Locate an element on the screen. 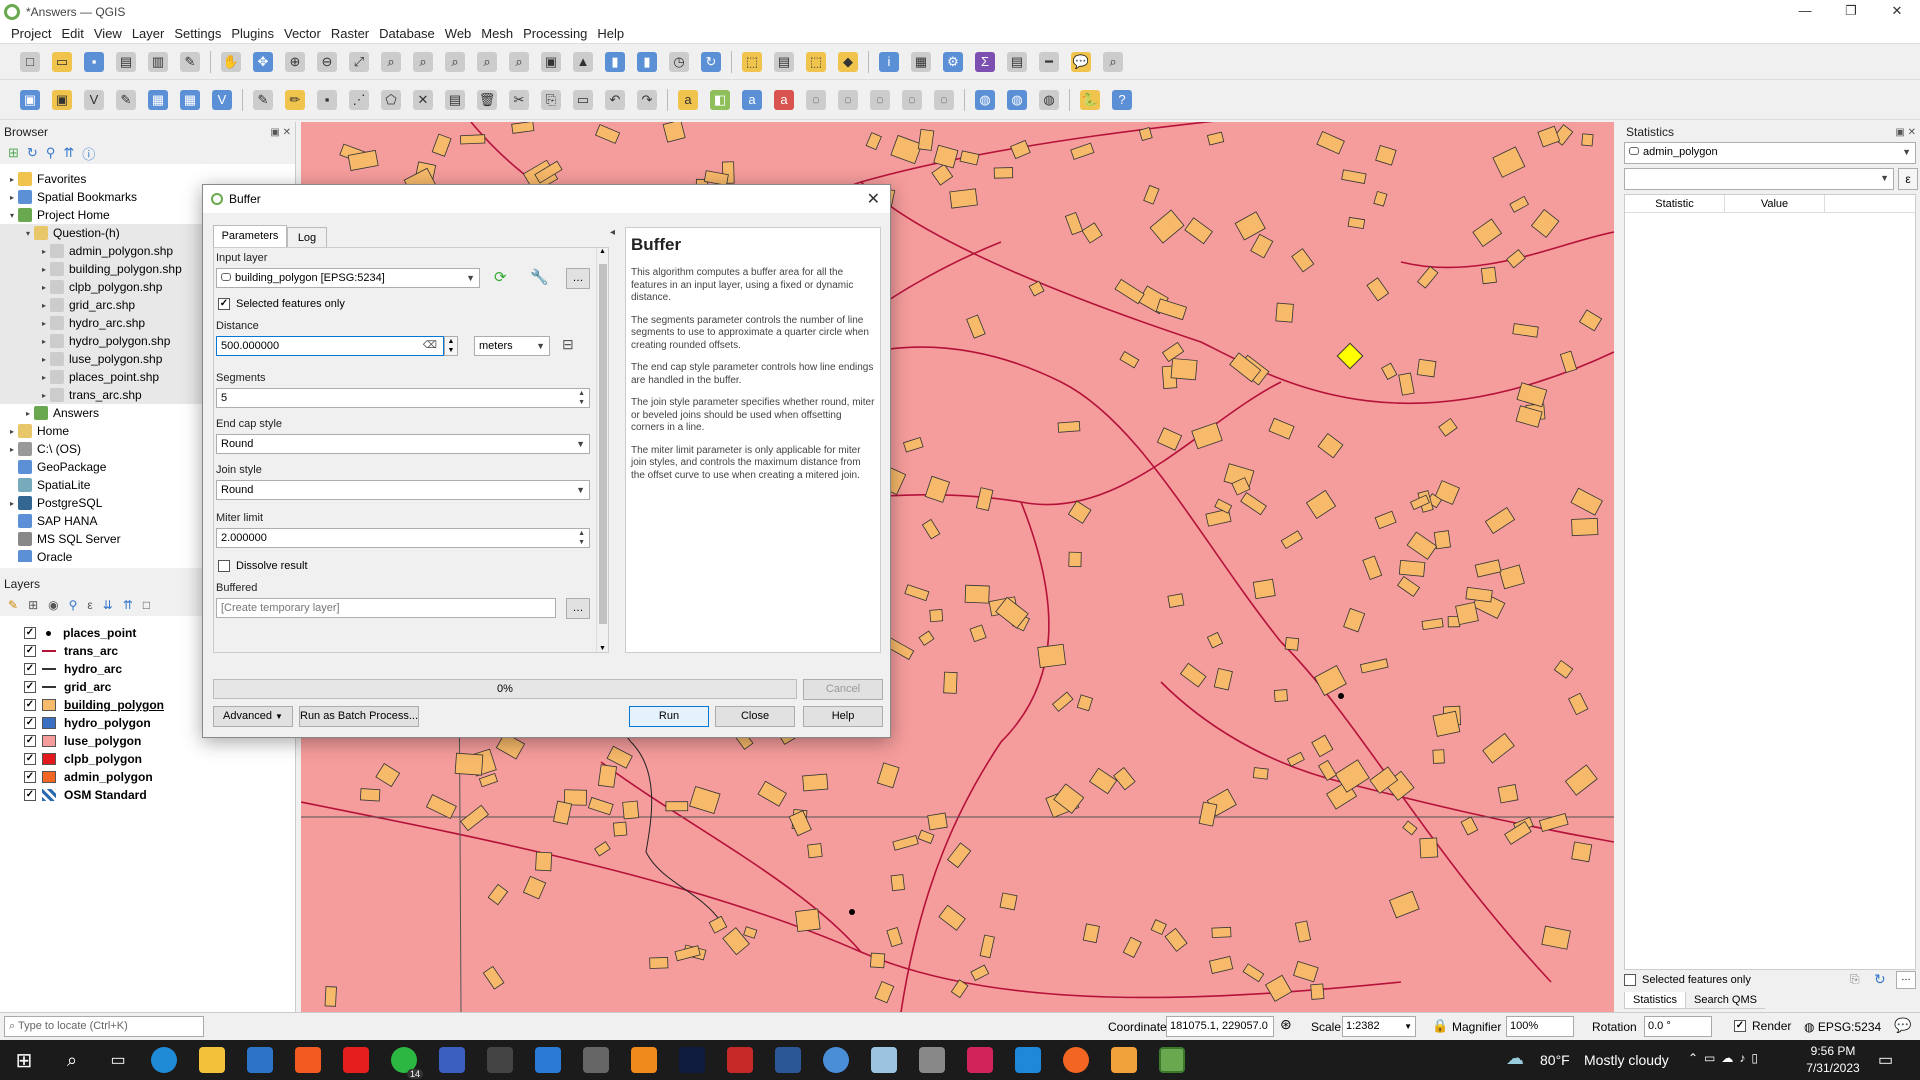 This screenshot has height=1080, width=1920. label-toolbar-icon: a is located at coordinates (688, 99).